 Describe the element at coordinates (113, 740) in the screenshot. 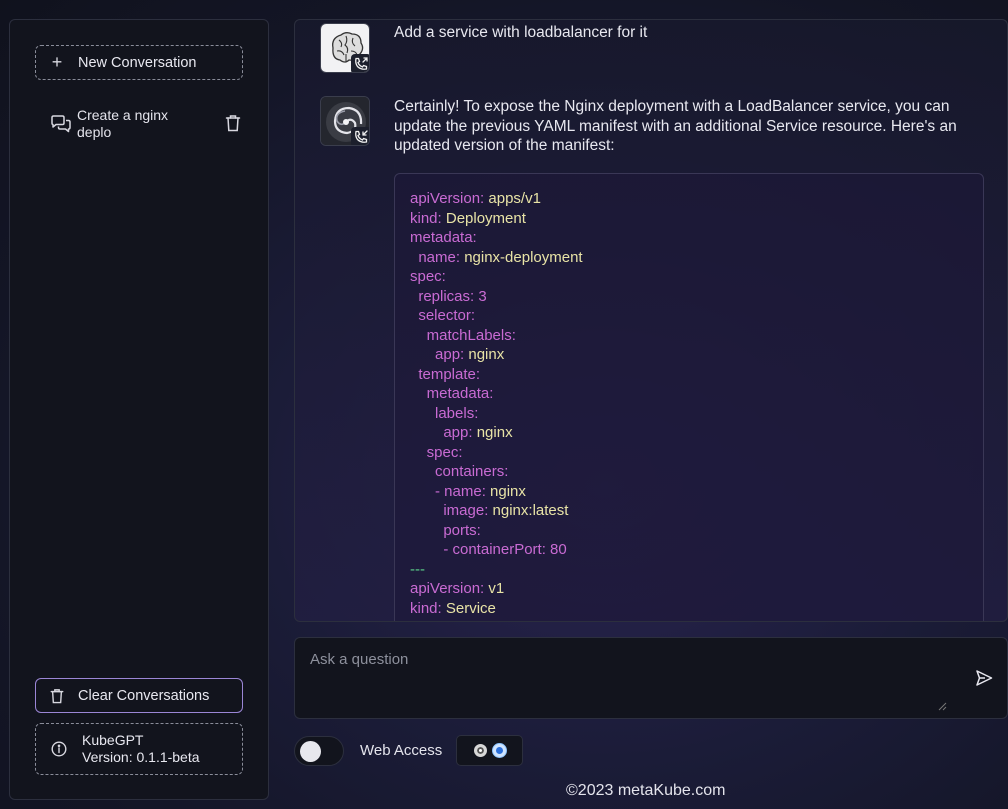

I see `app-name: KubeGPT` at that location.